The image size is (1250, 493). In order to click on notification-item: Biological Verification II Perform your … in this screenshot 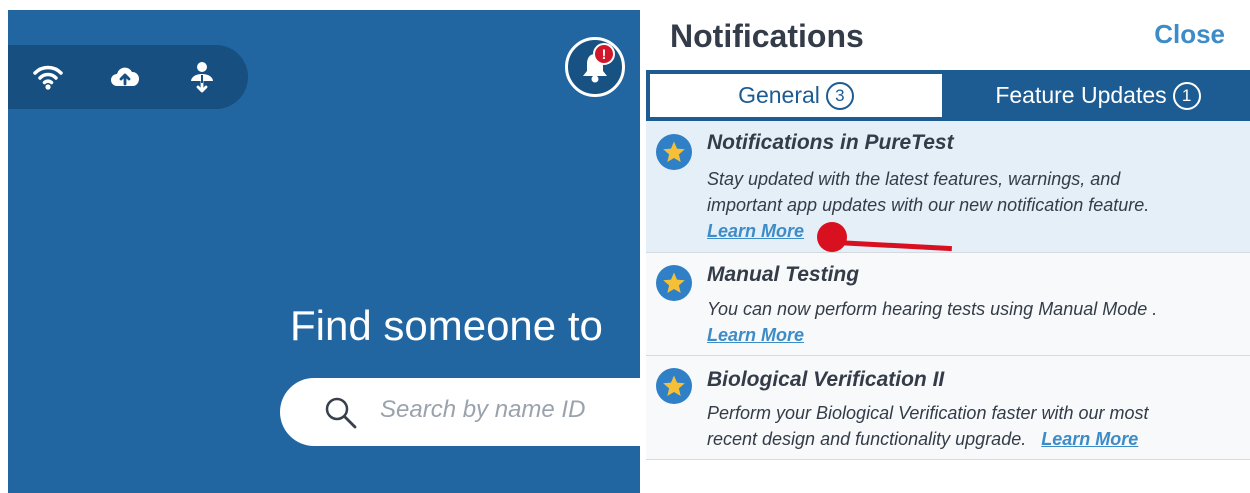, I will do `click(948, 408)`.